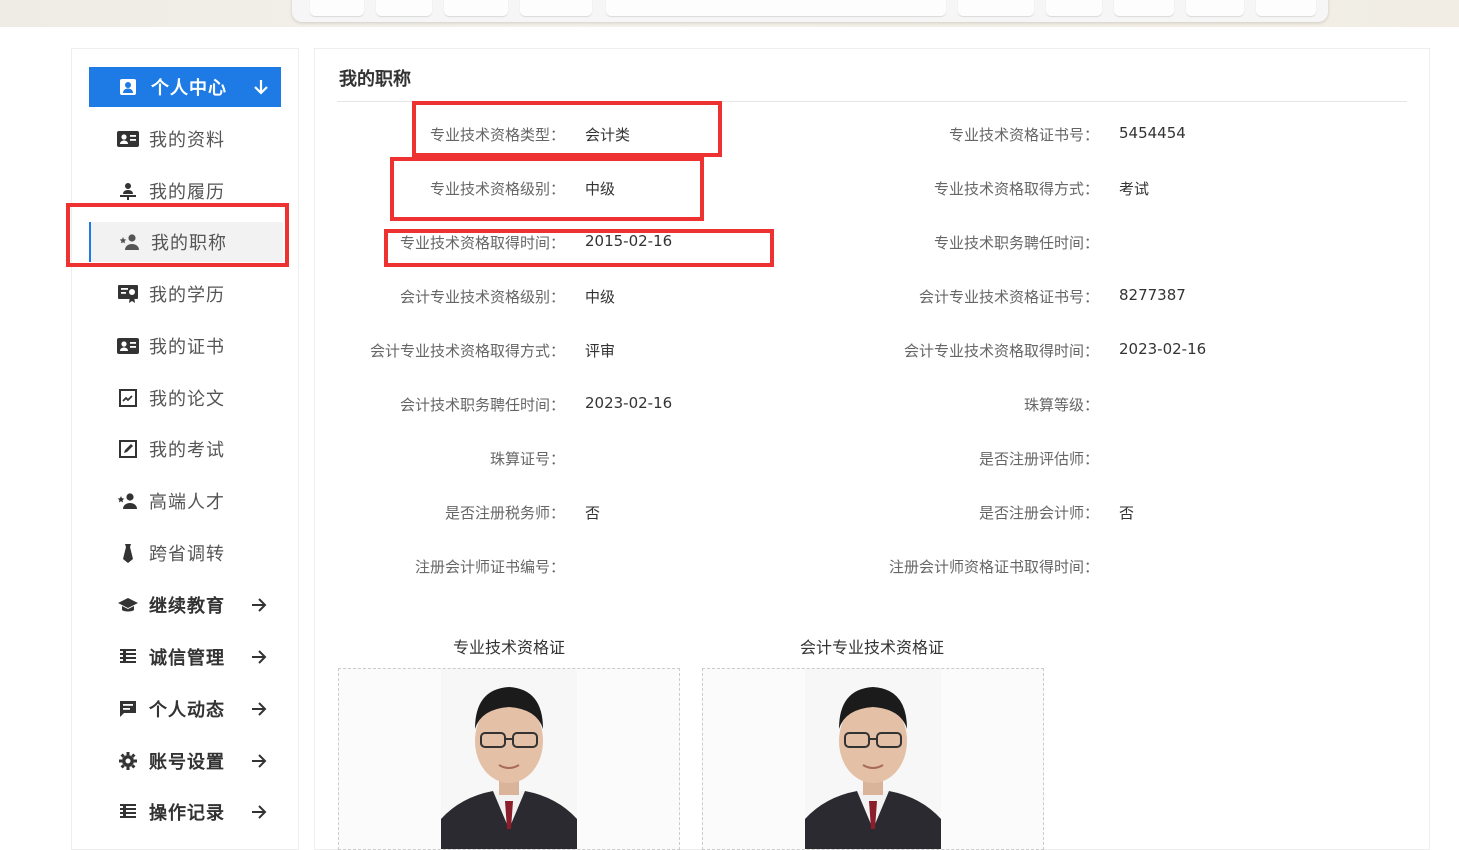 This screenshot has height=850, width=1459. I want to click on sidebar-item-my-exams: 我的考试, so click(185, 449).